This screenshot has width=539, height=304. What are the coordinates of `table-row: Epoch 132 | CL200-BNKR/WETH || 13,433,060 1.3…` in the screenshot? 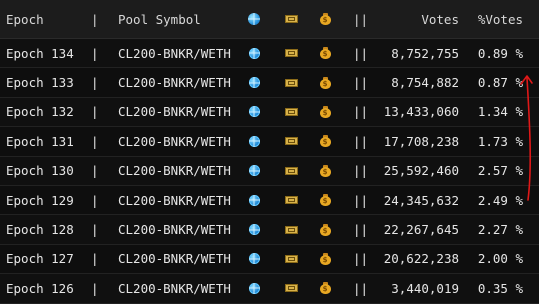 It's located at (269, 112).